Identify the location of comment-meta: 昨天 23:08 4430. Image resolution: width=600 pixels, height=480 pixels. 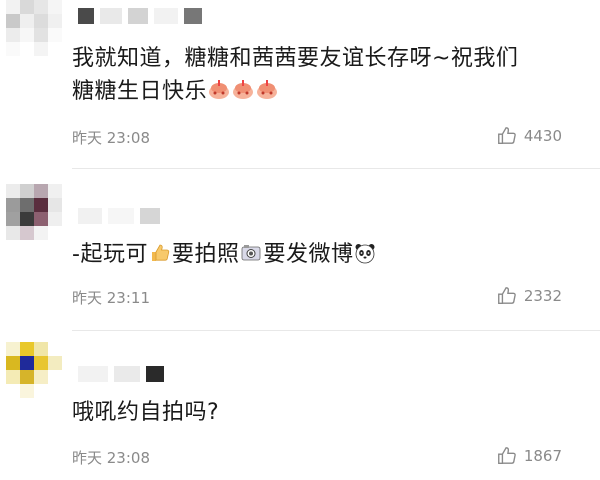
(331, 136).